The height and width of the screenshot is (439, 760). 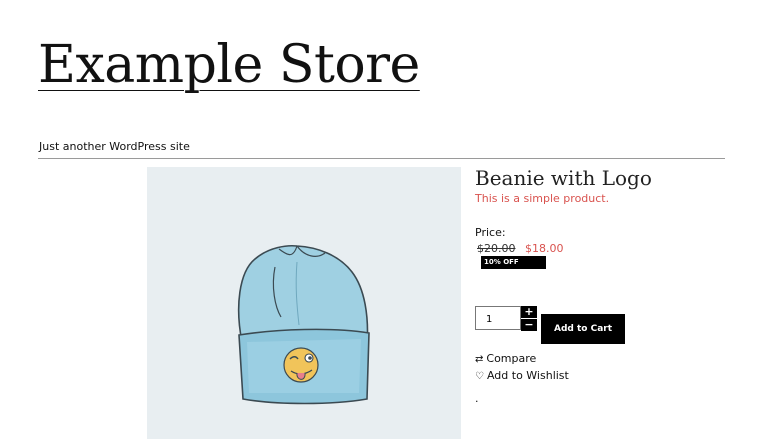 What do you see at coordinates (527, 375) in the screenshot?
I see `wishlist-label: Add to Wishlist` at bounding box center [527, 375].